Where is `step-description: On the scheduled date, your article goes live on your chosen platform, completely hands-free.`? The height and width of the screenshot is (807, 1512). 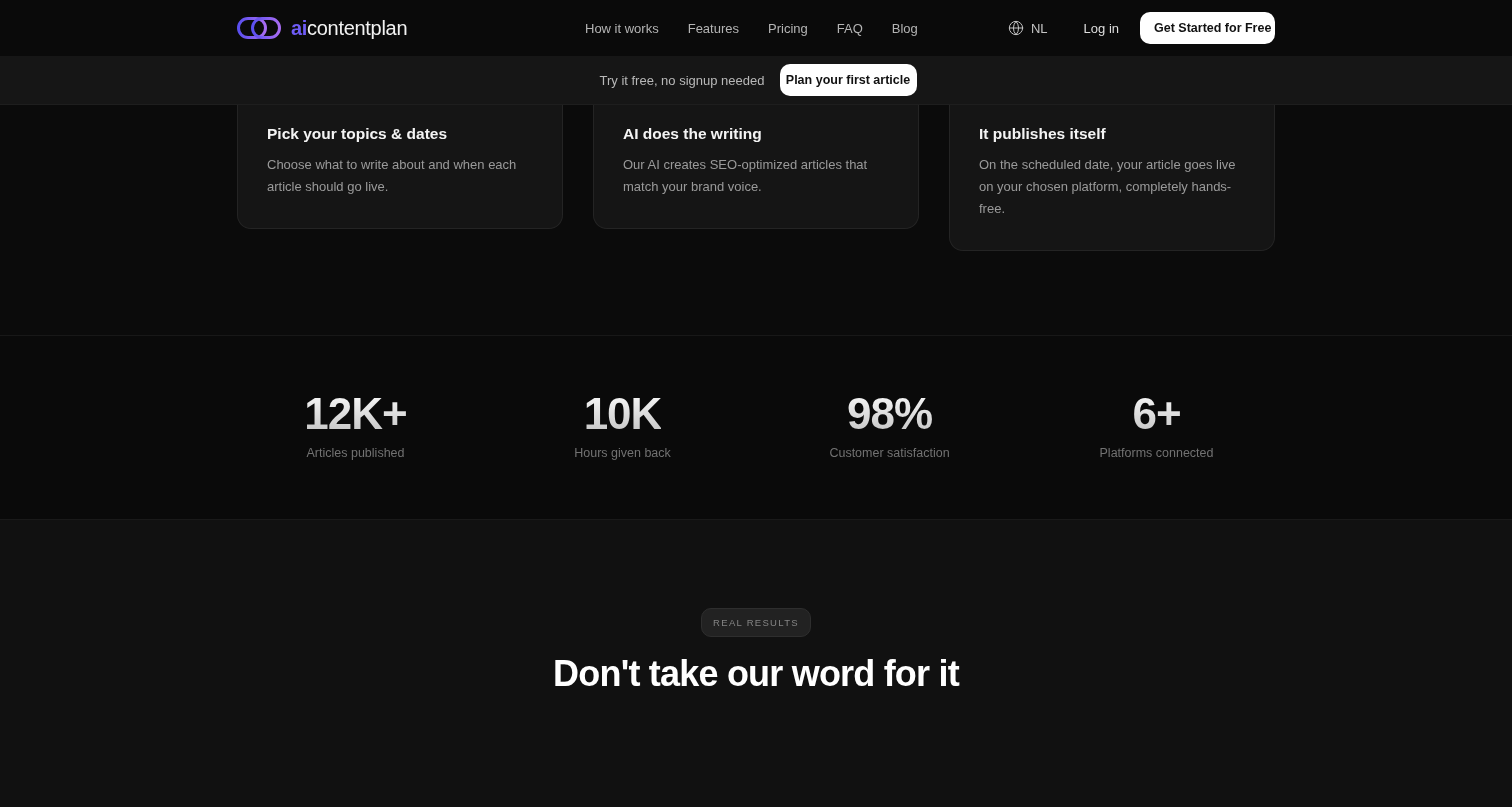
step-description: On the scheduled date, your article goes live on your chosen platform, completely hands-free. is located at coordinates (1108, 187).